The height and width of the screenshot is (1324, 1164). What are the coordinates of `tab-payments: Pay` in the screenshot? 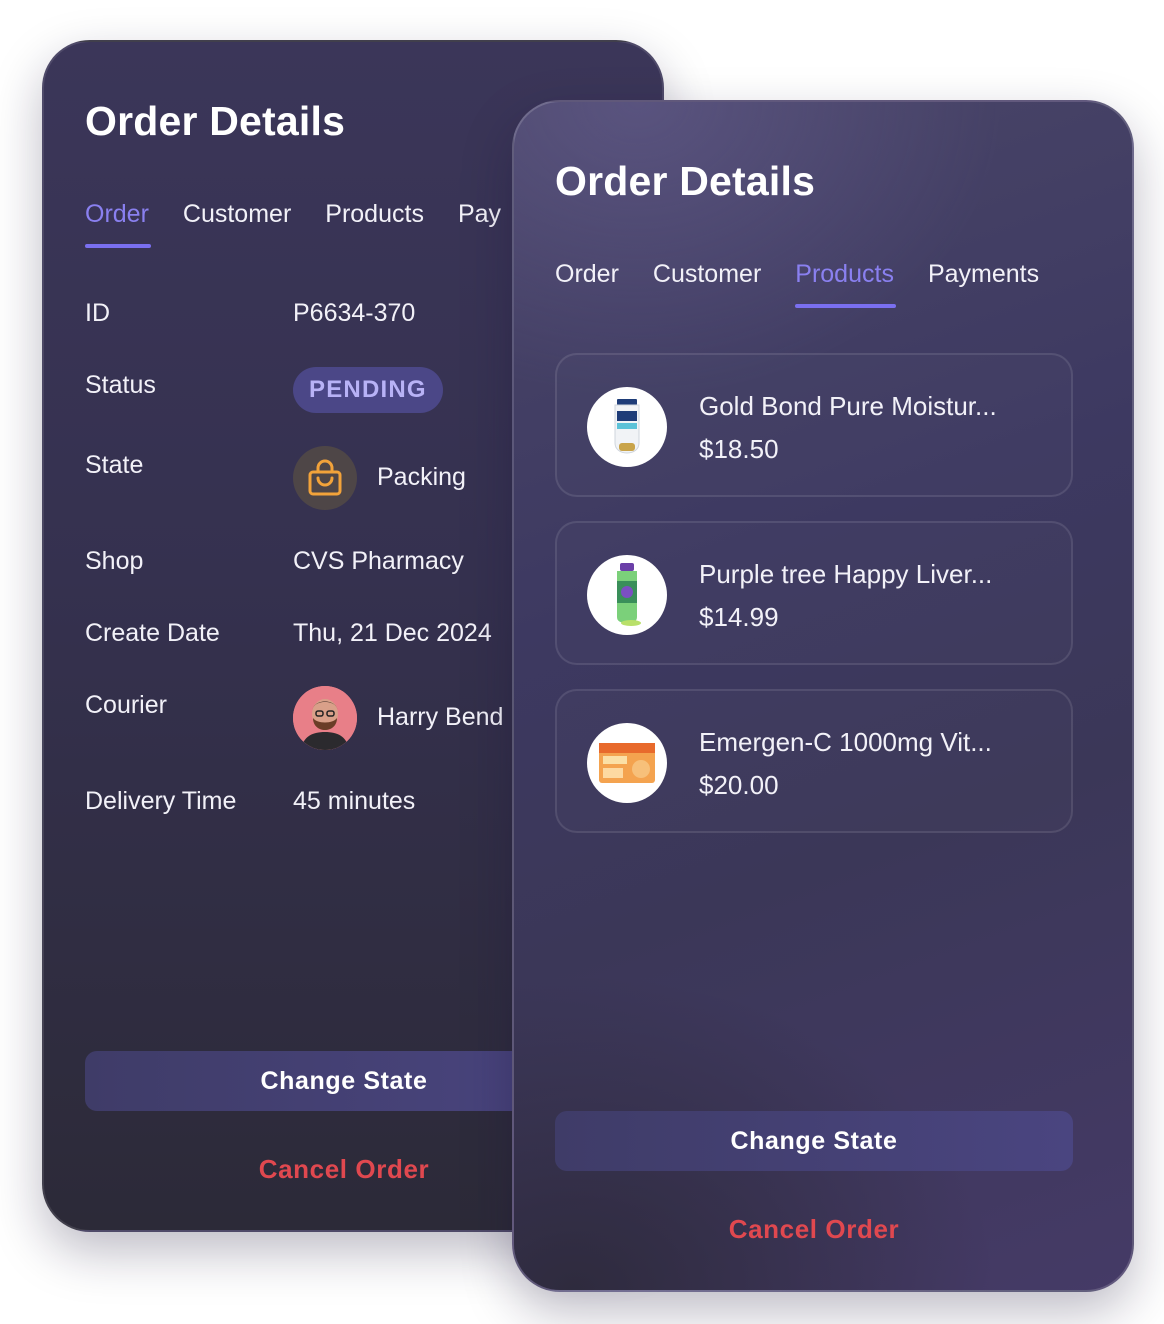 It's located at (479, 224).